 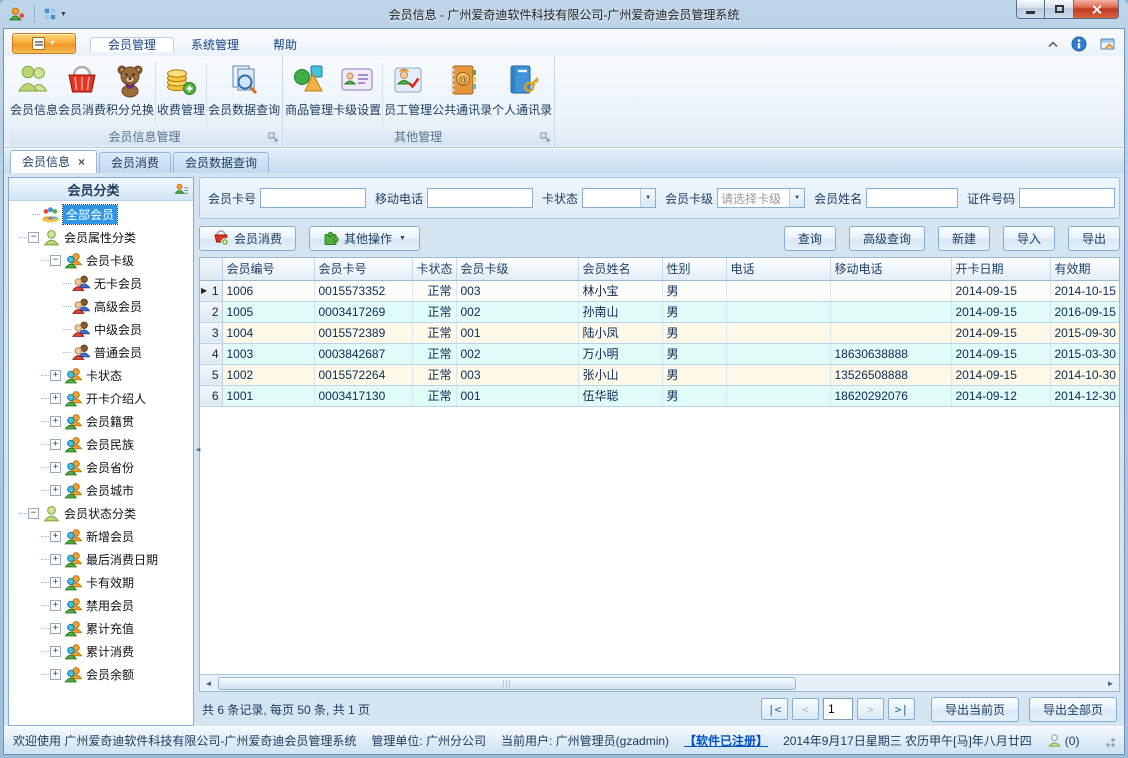 I want to click on ribbon-button-收费管理: 收费管理, so click(x=181, y=93).